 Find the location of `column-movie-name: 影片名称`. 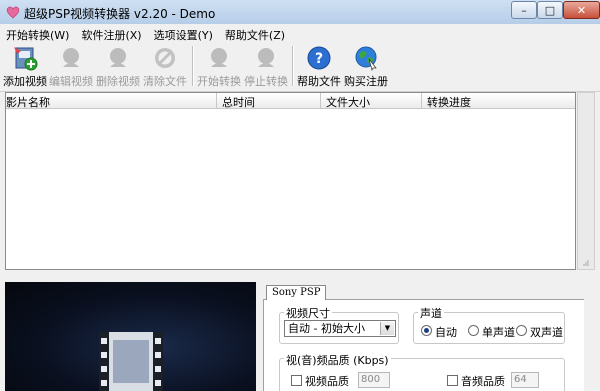

column-movie-name: 影片名称 is located at coordinates (28, 102).